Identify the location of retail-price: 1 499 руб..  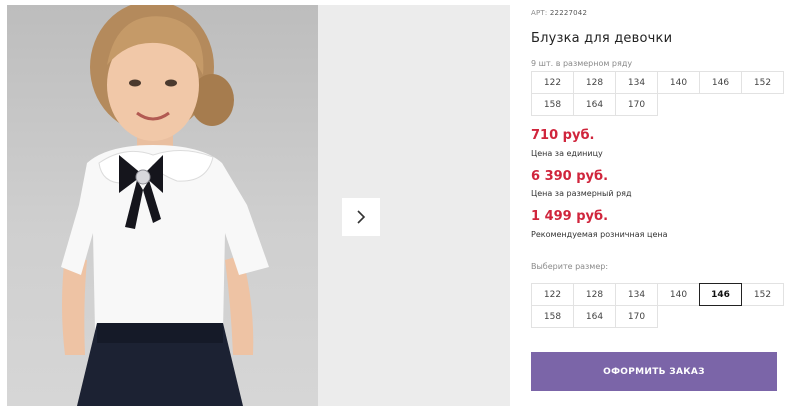
(570, 216).